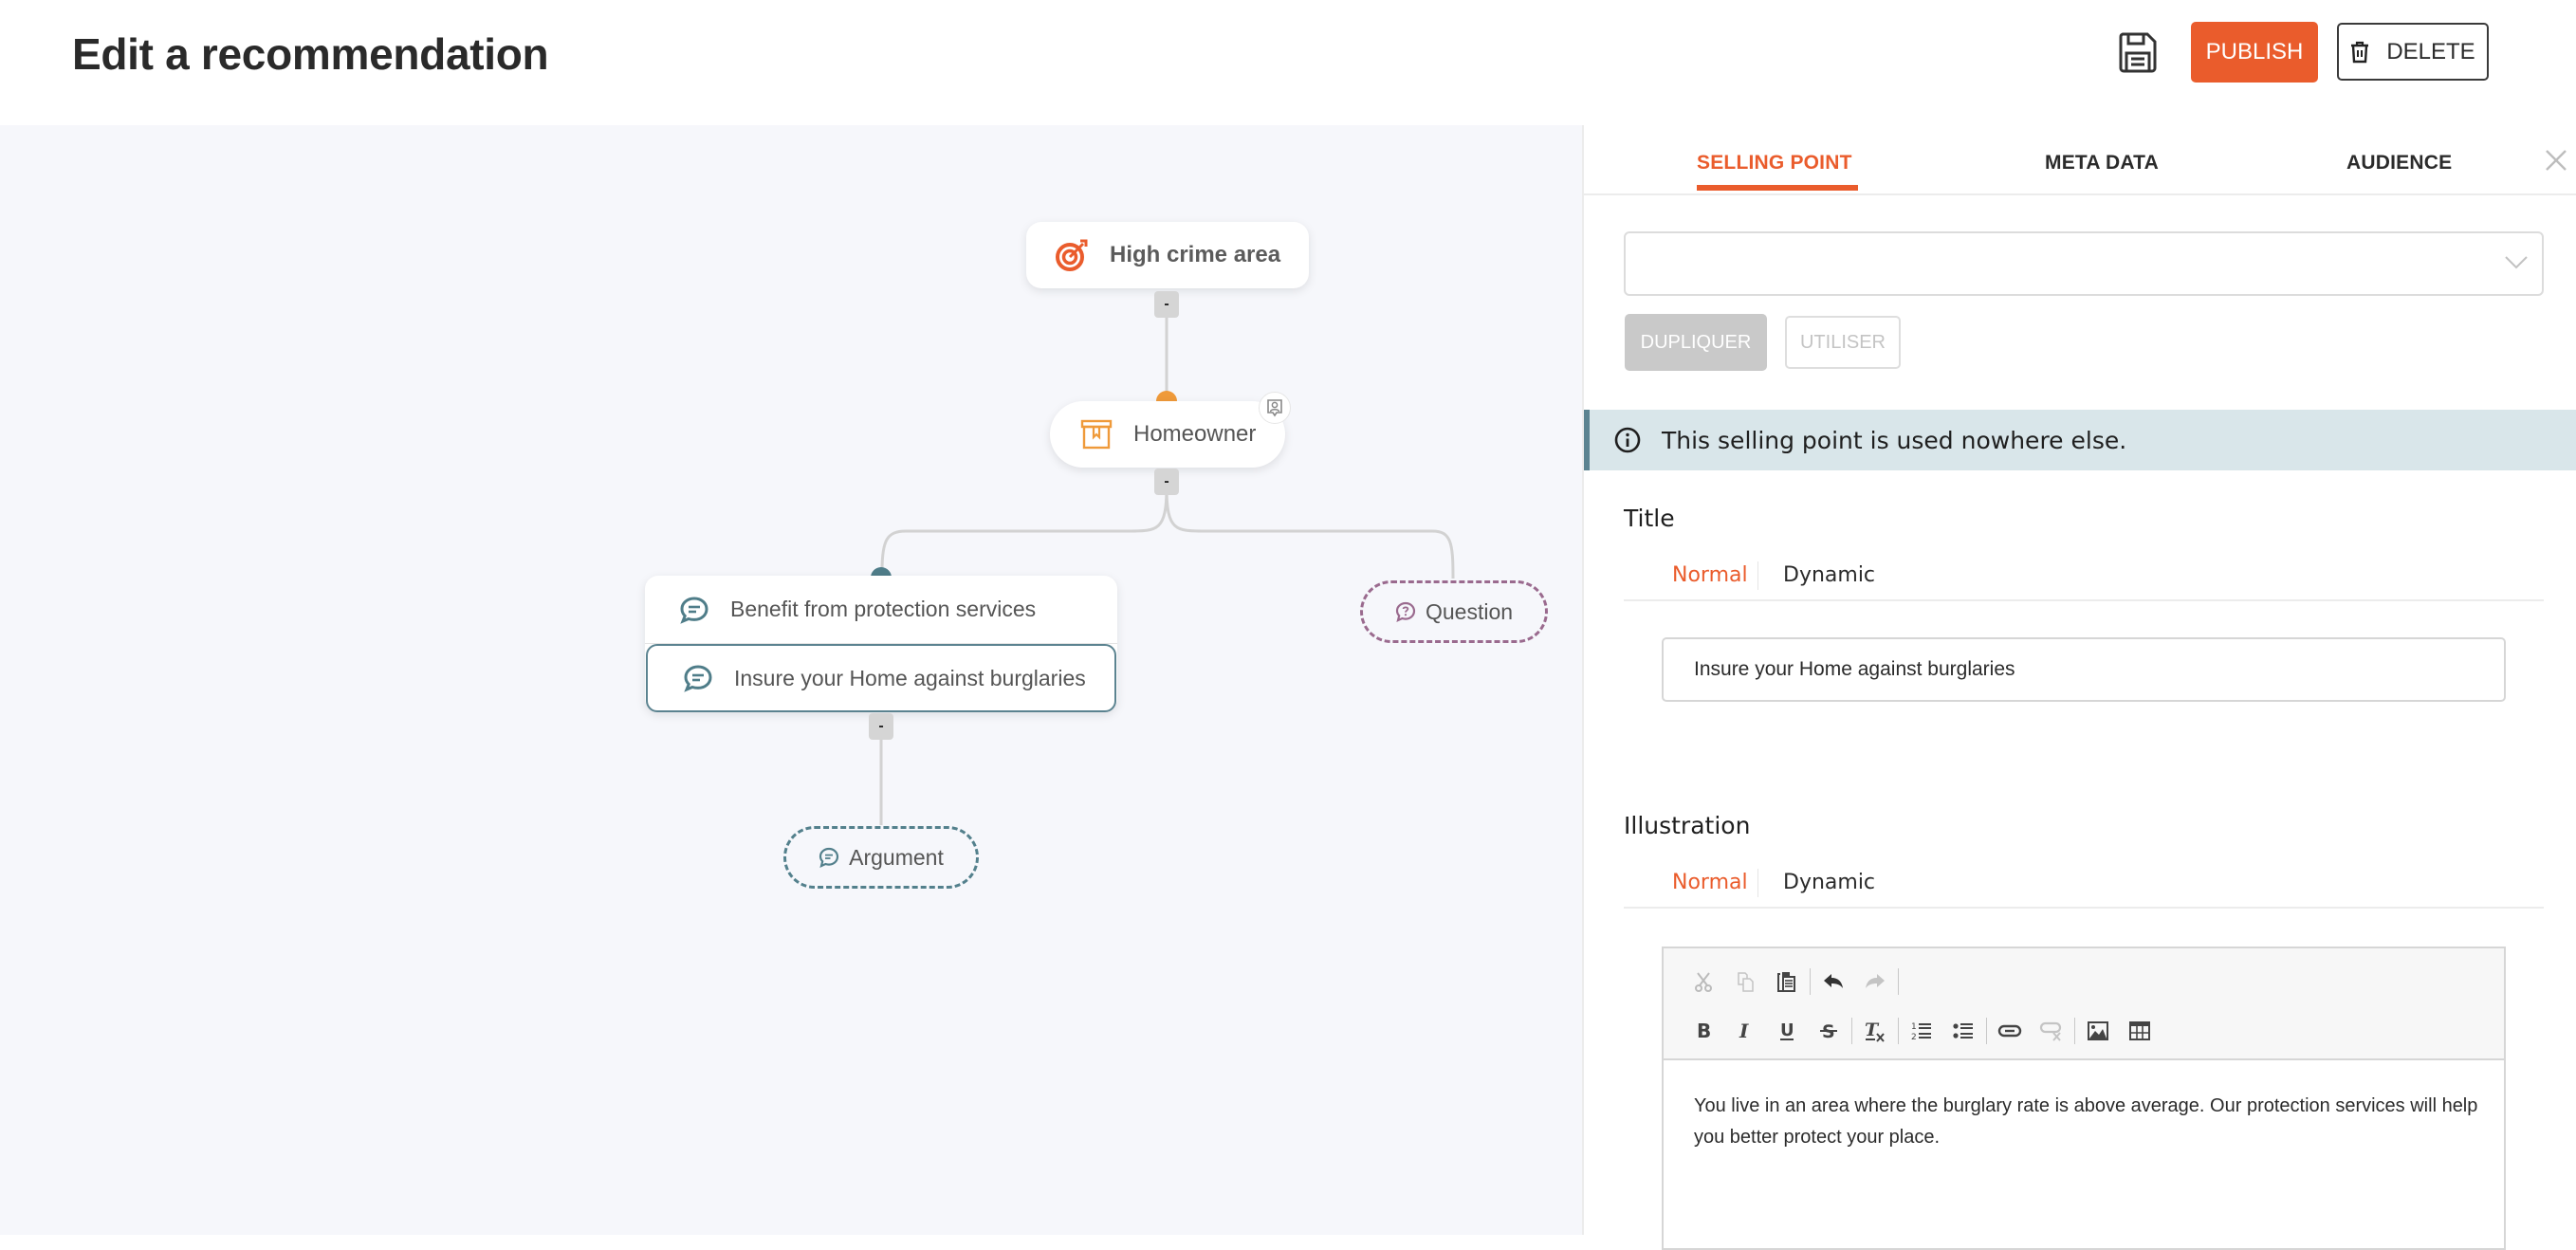 The height and width of the screenshot is (1250, 2576). I want to click on persona-badge-button, so click(1275, 408).